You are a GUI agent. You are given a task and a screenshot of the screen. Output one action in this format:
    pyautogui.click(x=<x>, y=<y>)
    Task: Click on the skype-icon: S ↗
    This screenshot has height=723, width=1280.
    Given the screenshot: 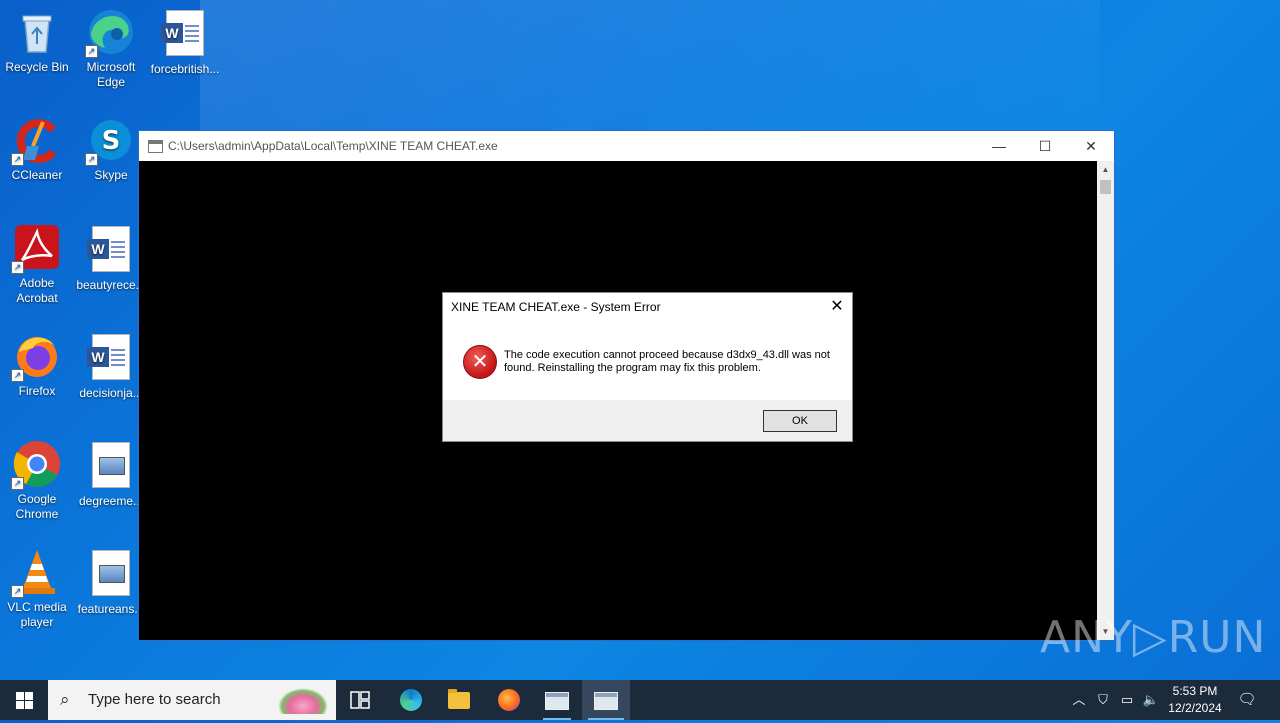 What is the action you would take?
    pyautogui.click(x=110, y=141)
    